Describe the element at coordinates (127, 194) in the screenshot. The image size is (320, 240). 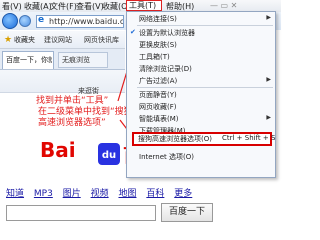
I see `link-map: 地图` at that location.